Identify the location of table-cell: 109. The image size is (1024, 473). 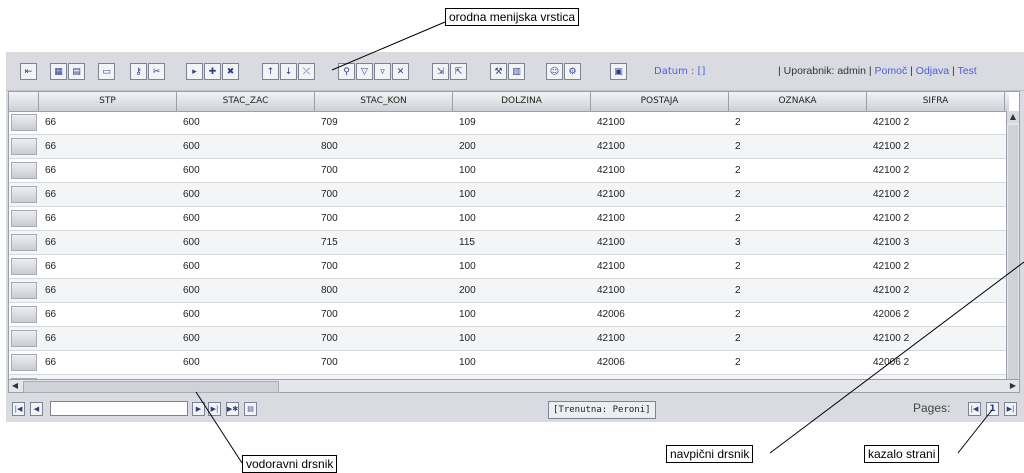
(522, 122).